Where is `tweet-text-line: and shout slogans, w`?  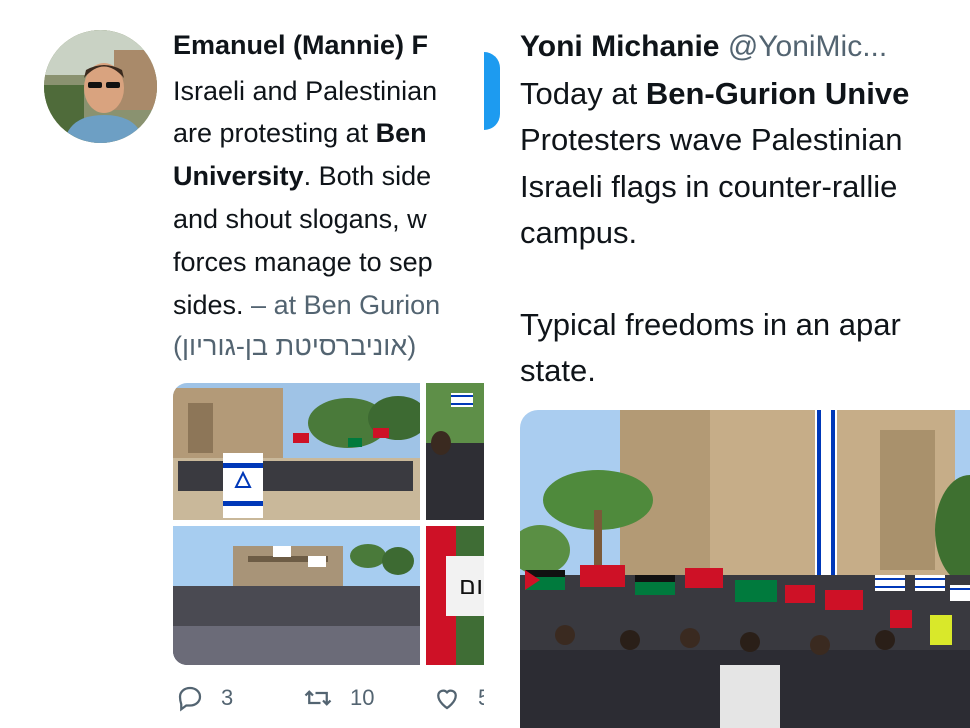
tweet-text-line: and shout slogans, w is located at coordinates (300, 219).